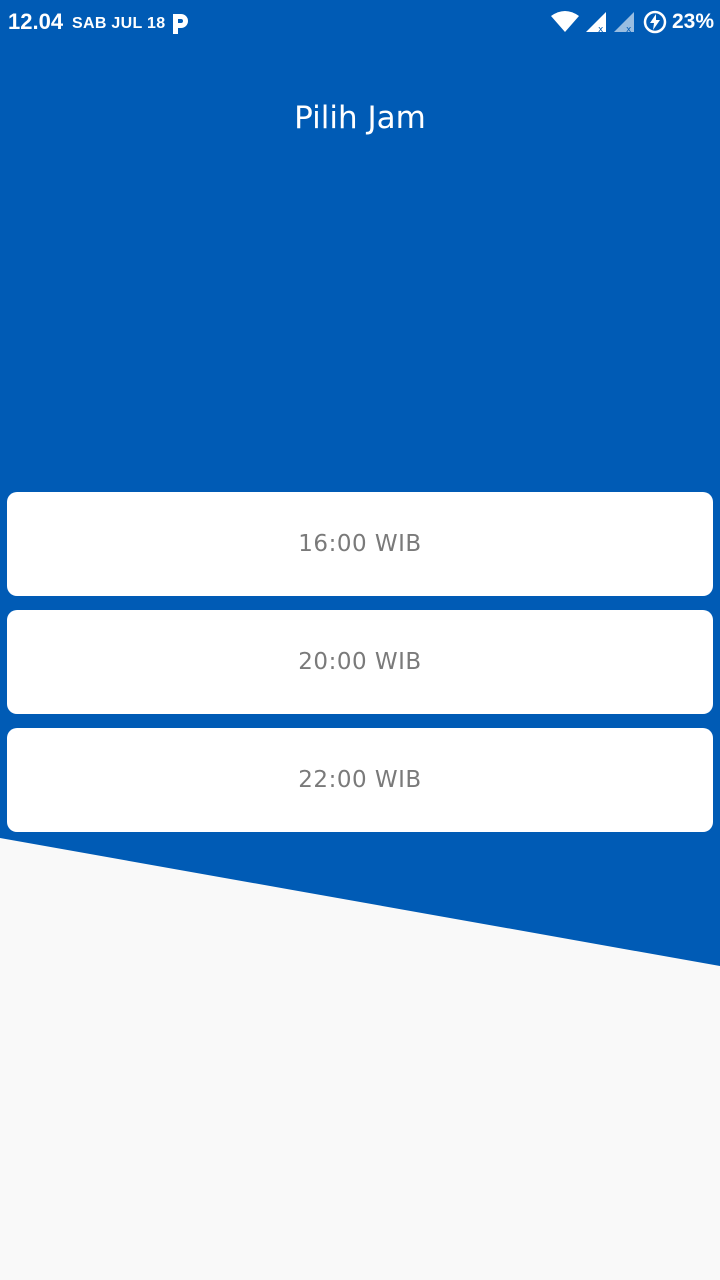  I want to click on battery-charging-icon, so click(655, 22).